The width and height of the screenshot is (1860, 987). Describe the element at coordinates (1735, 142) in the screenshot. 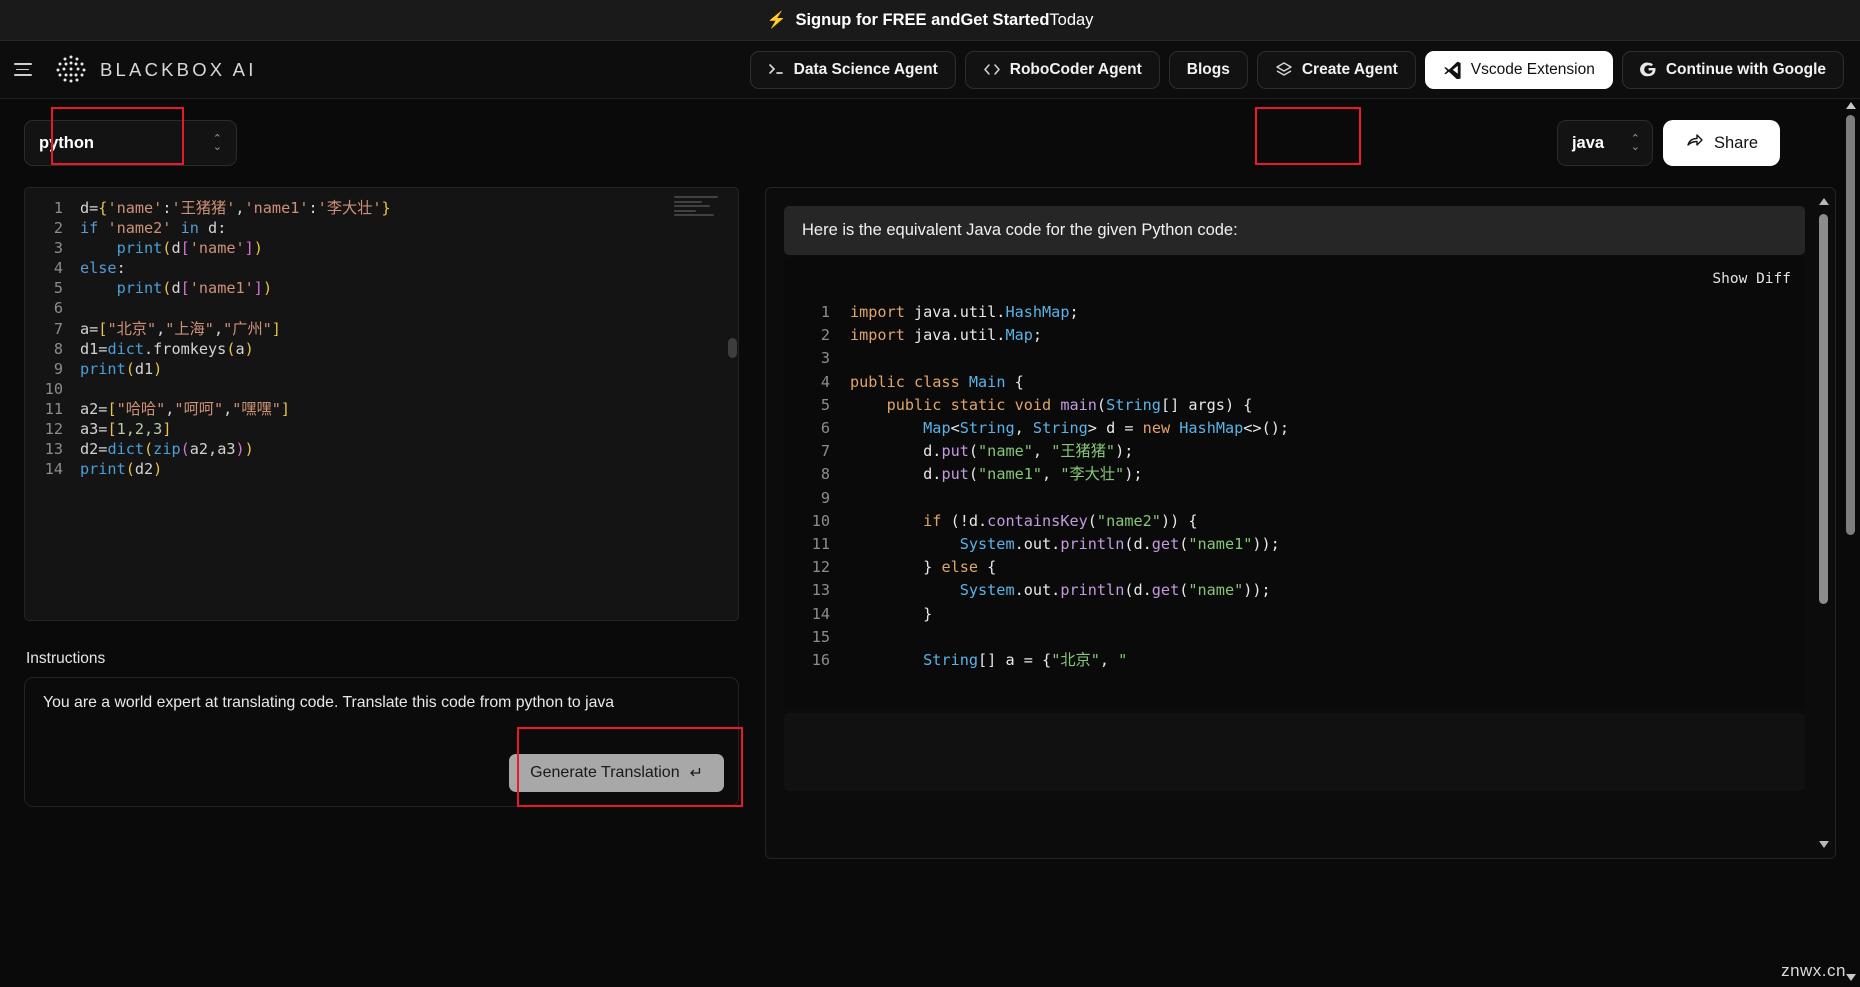

I see `share-label: Share` at that location.